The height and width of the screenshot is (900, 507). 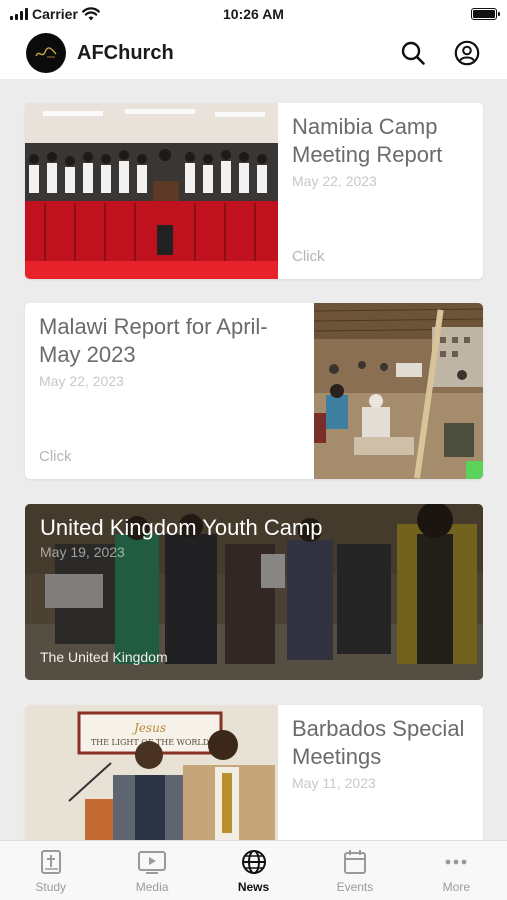 What do you see at coordinates (456, 887) in the screenshot?
I see `tab-label: More` at bounding box center [456, 887].